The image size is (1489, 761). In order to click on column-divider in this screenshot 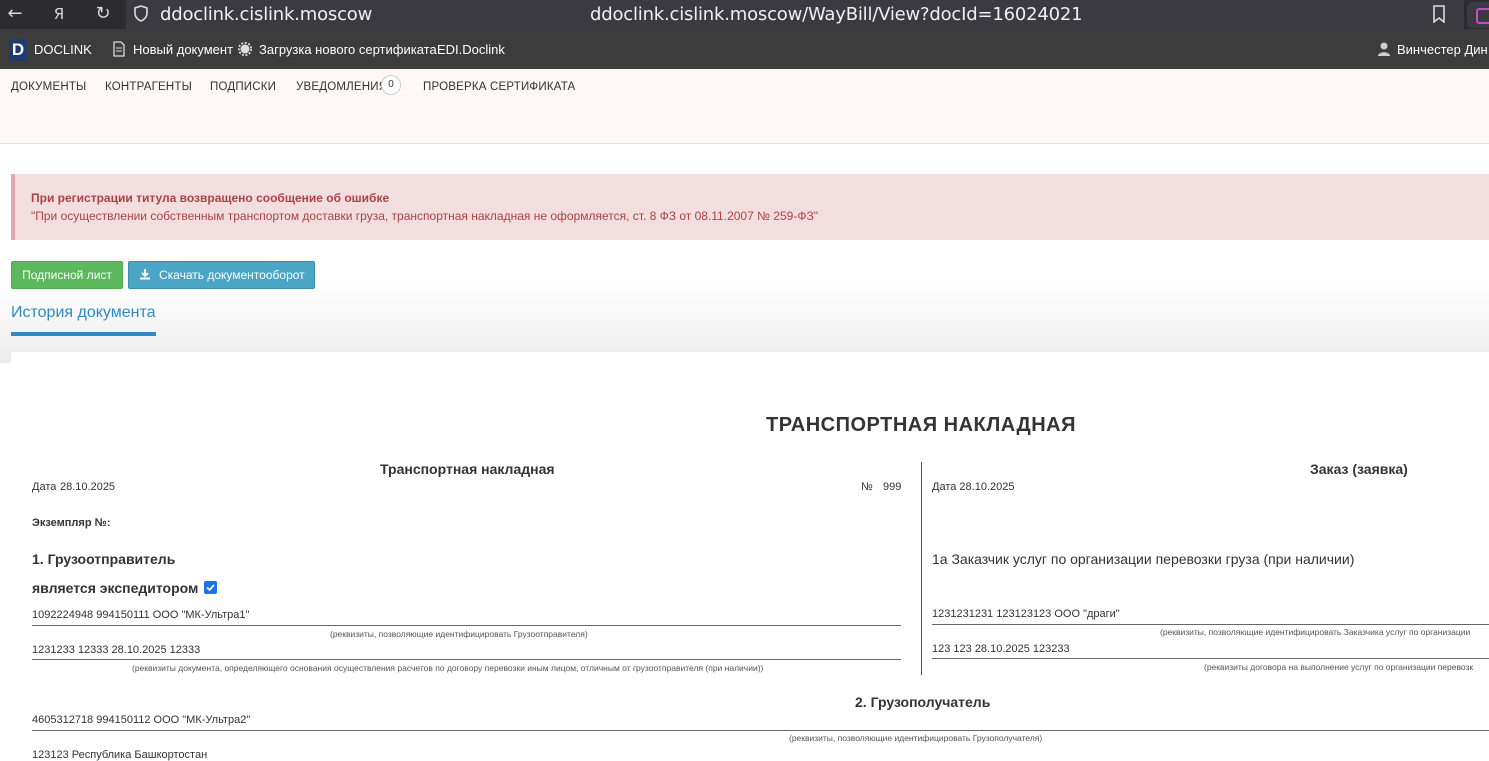, I will do `click(921, 568)`.